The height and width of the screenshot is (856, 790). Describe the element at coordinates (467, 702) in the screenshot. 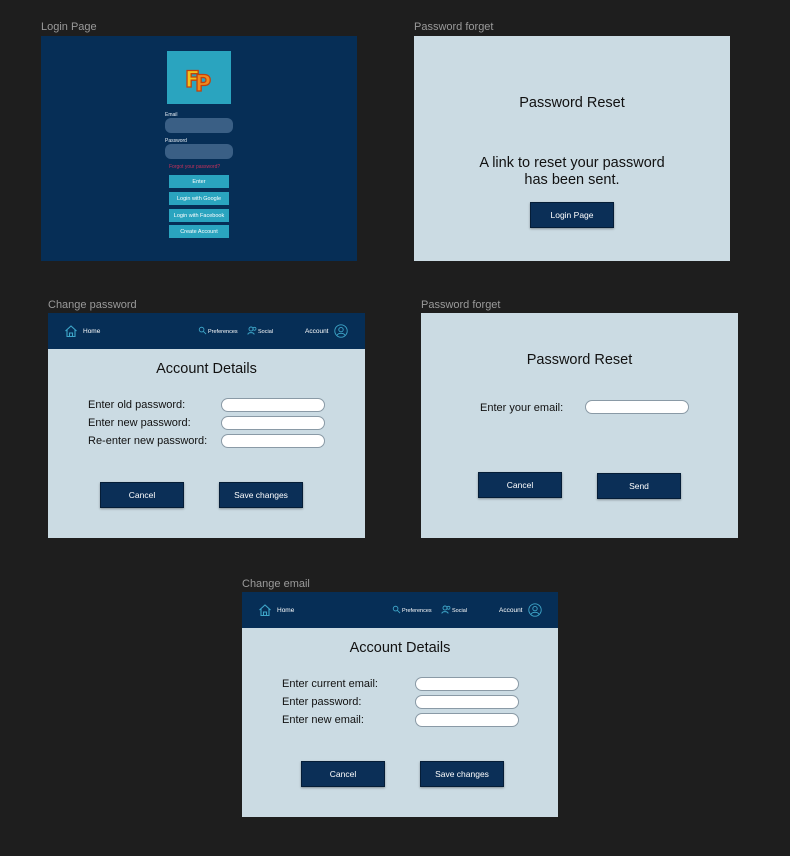

I see `password-input` at that location.